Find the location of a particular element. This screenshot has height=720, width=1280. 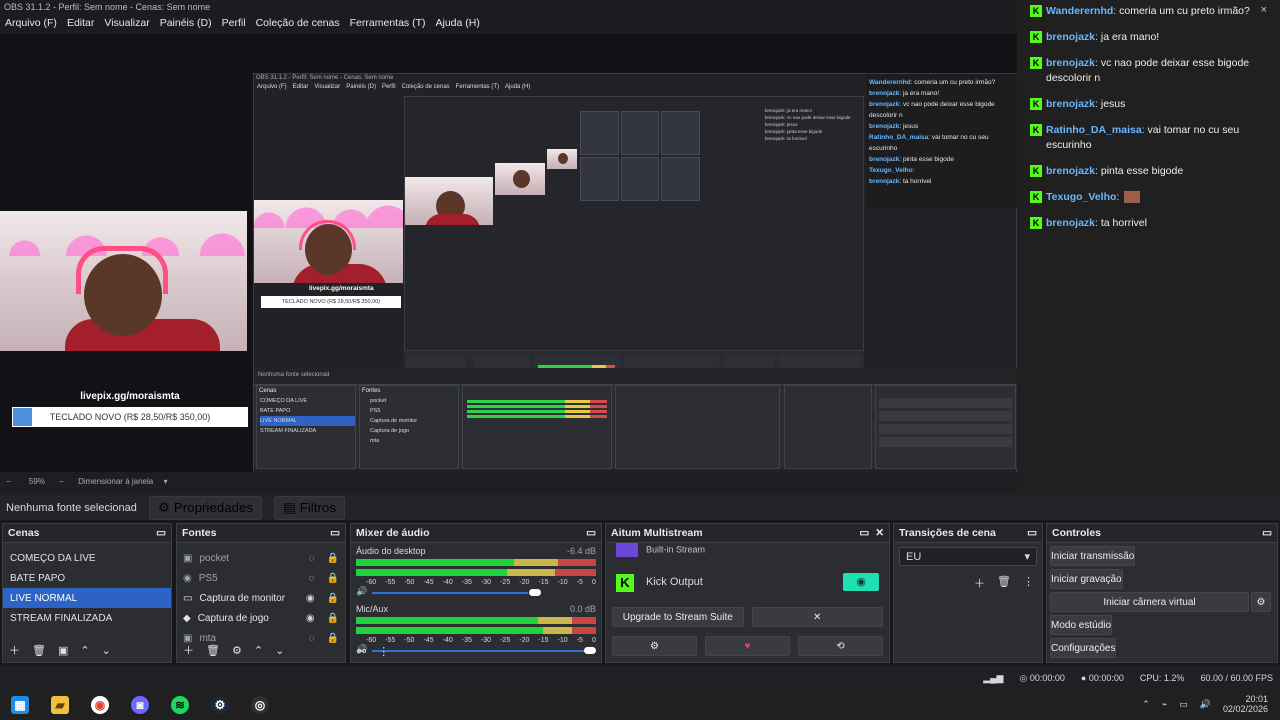

overlay-url: livepix.gg/moraismta is located at coordinates (130, 396).